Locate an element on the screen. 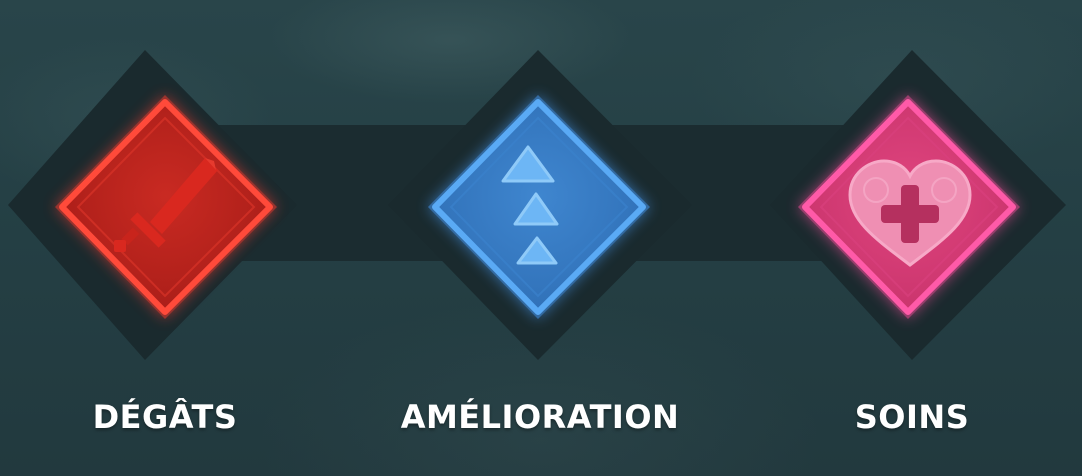  heal-label: SOINS is located at coordinates (912, 417).